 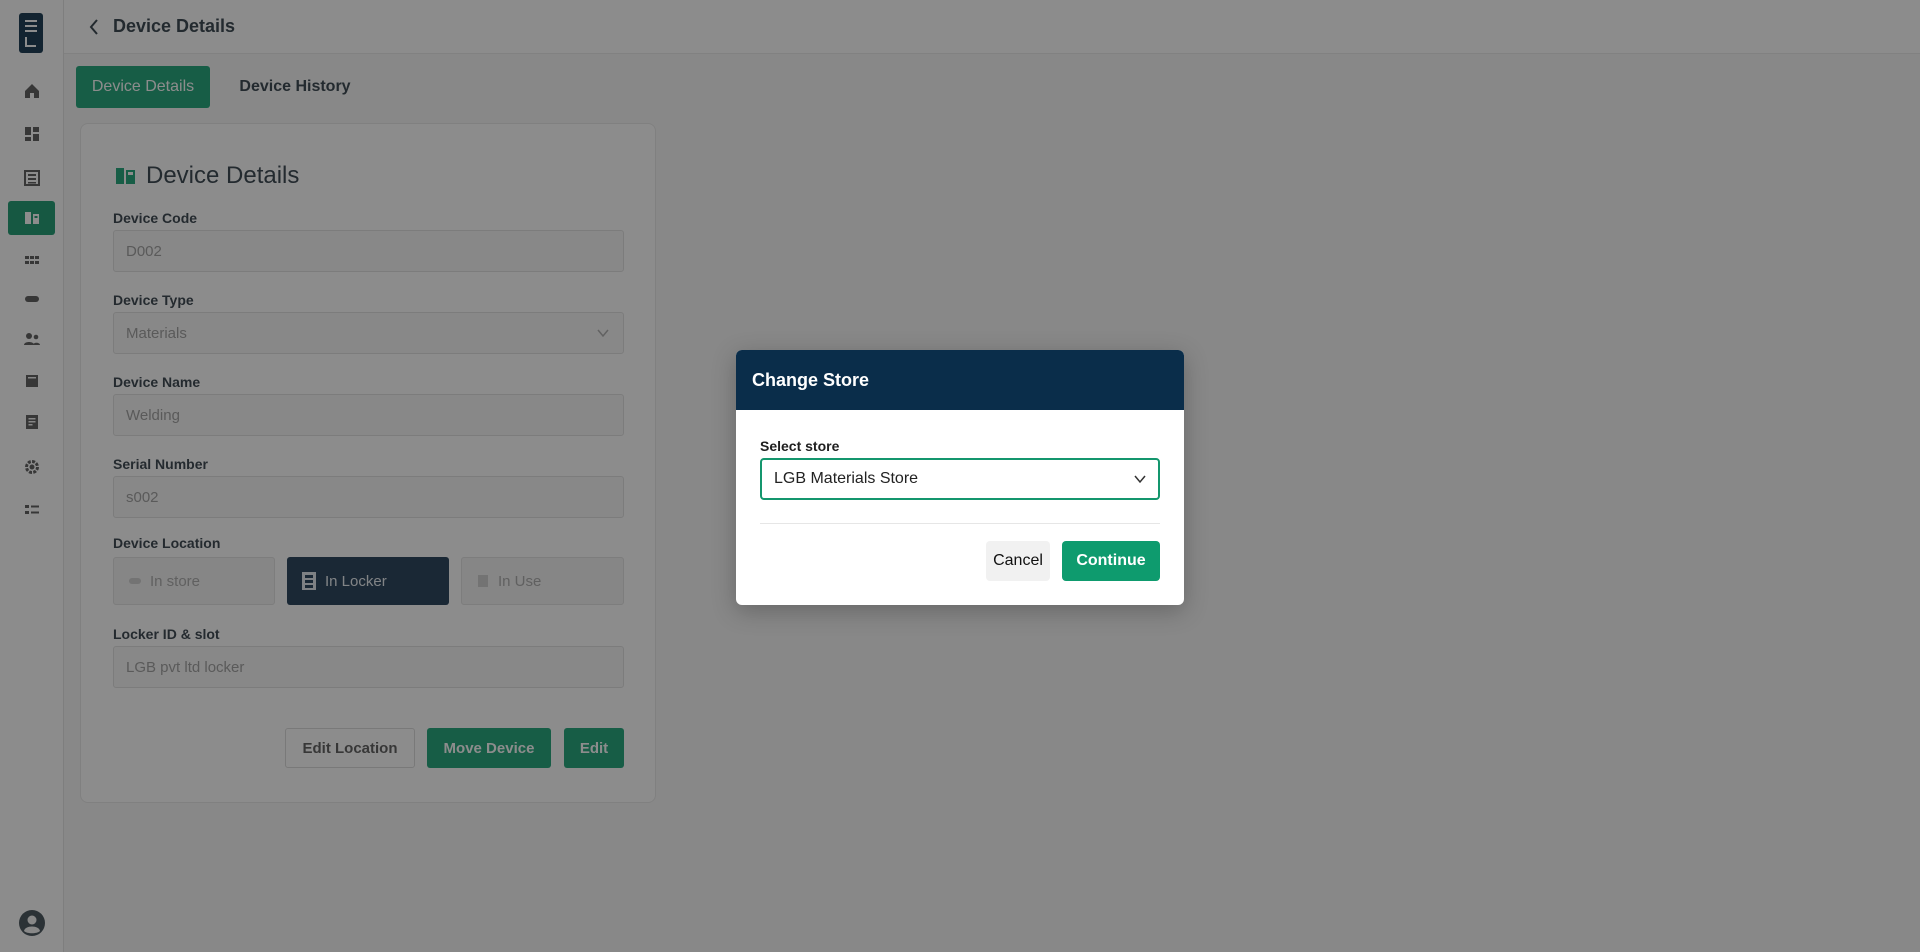 I want to click on store-select: LGB Materials Store, so click(x=960, y=479).